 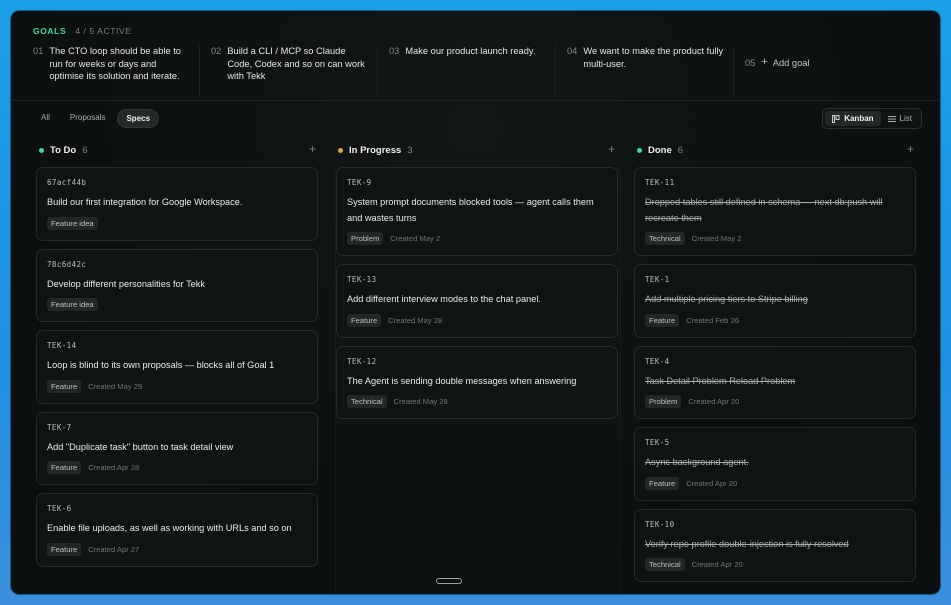 I want to click on kanban-icon, so click(x=836, y=118).